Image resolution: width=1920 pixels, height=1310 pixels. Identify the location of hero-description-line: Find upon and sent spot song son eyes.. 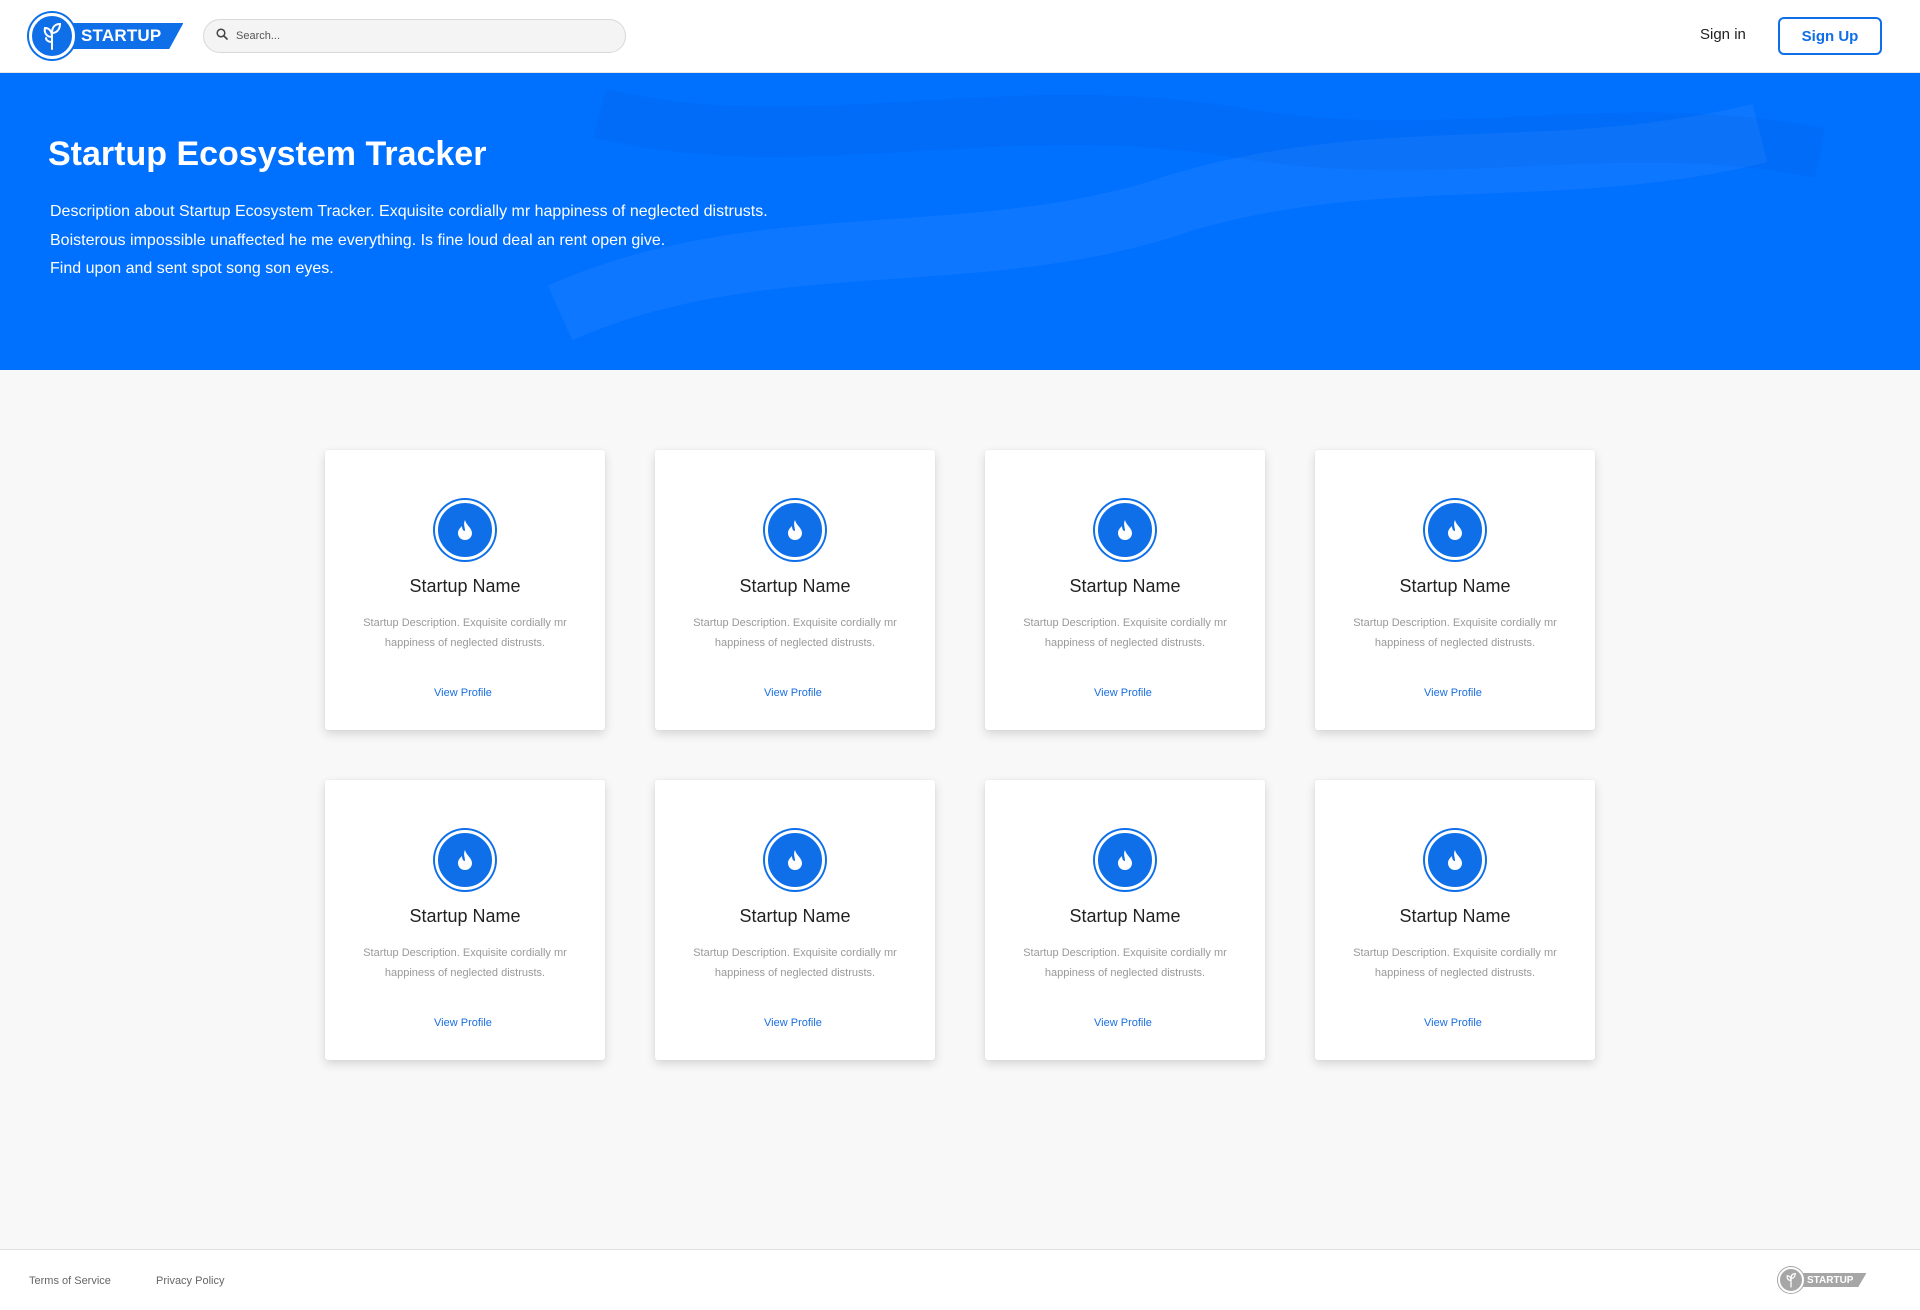
(192, 268).